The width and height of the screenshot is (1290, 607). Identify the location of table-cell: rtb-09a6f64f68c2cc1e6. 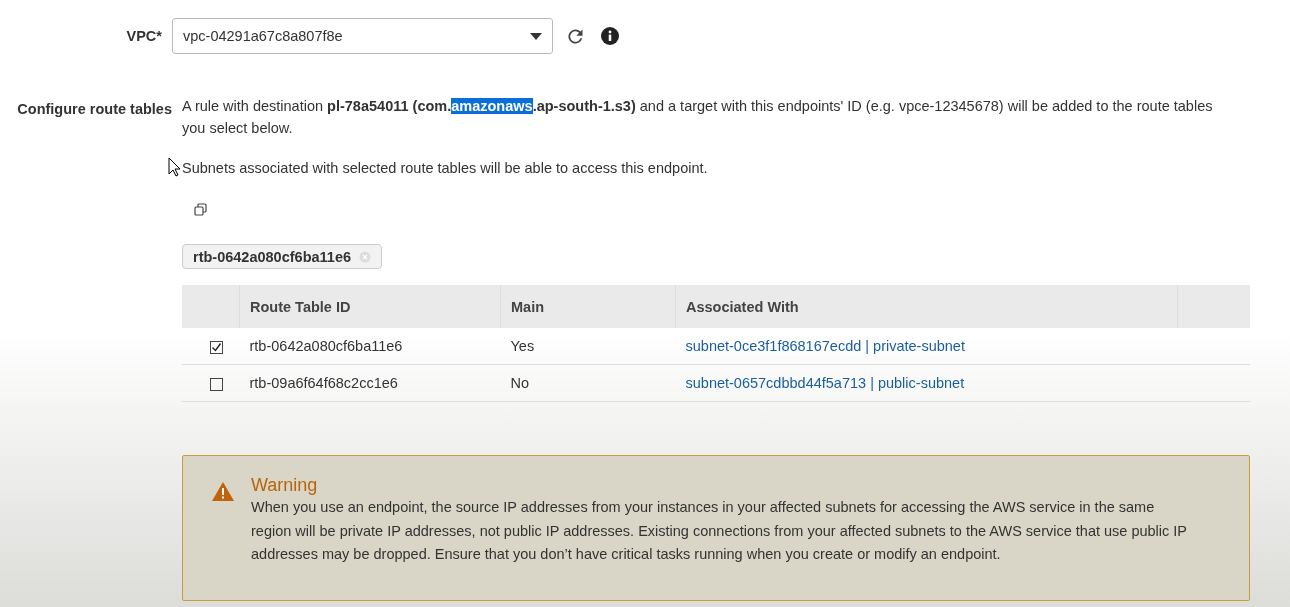
(323, 383).